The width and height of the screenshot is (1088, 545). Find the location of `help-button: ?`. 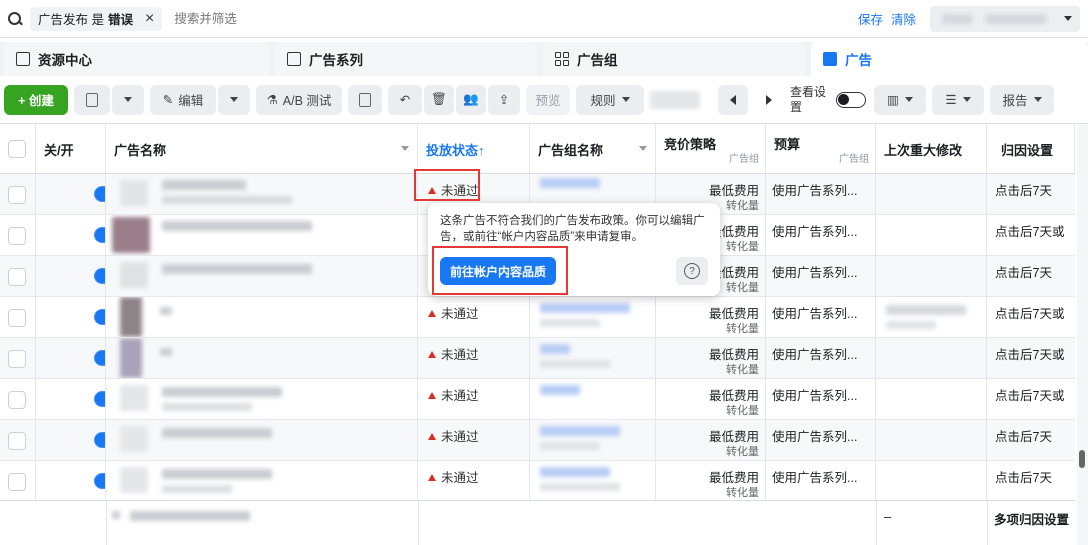

help-button: ? is located at coordinates (692, 271).